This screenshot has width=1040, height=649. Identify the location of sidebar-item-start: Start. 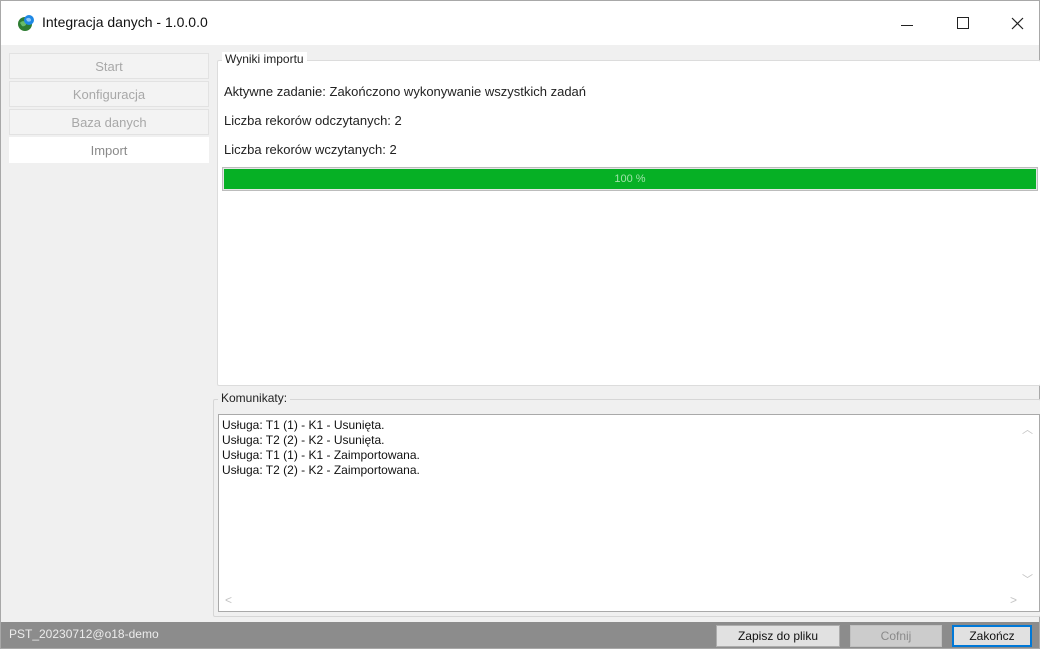
(109, 66).